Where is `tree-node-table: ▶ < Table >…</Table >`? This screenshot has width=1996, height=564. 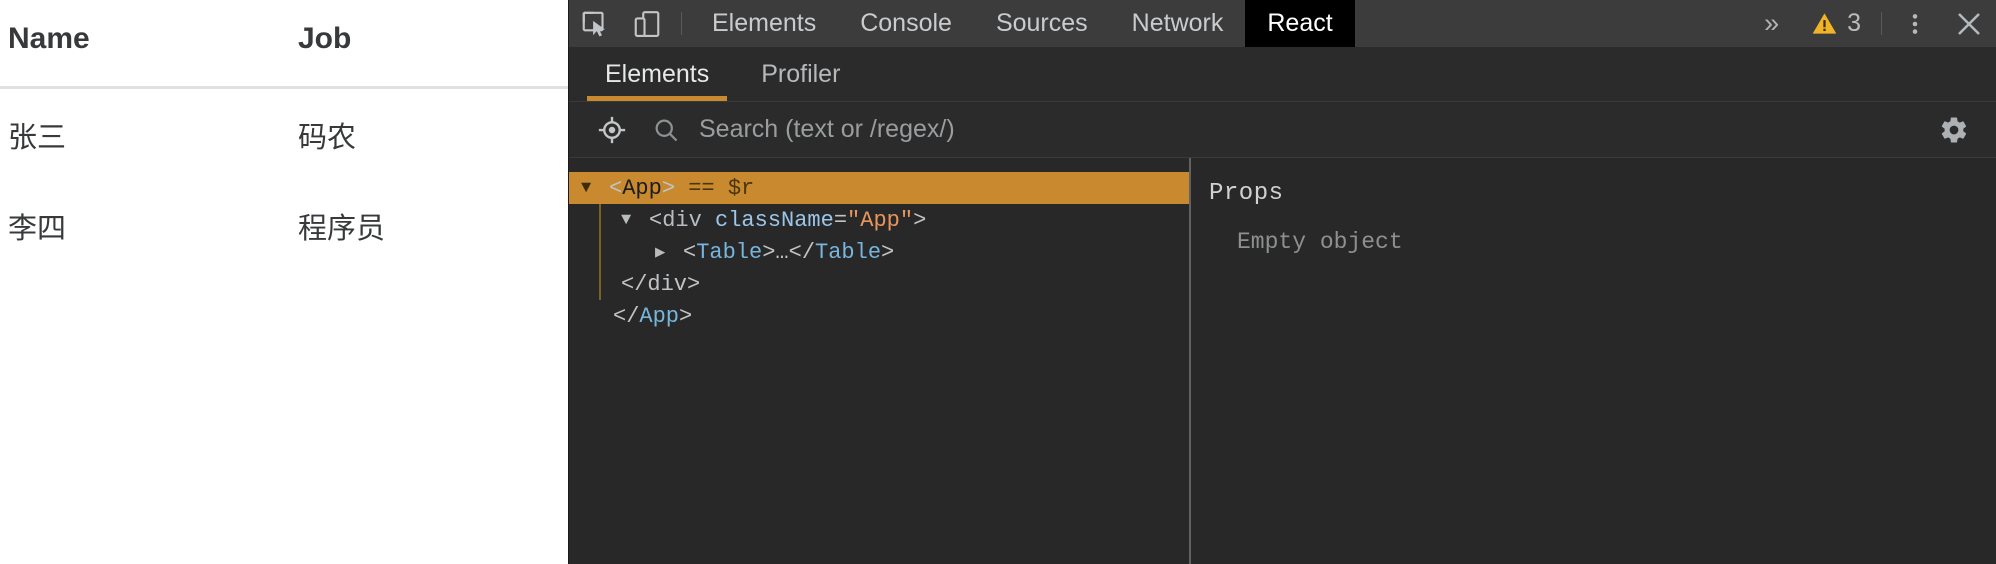 tree-node-table: ▶ < Table >…</Table > is located at coordinates (879, 252).